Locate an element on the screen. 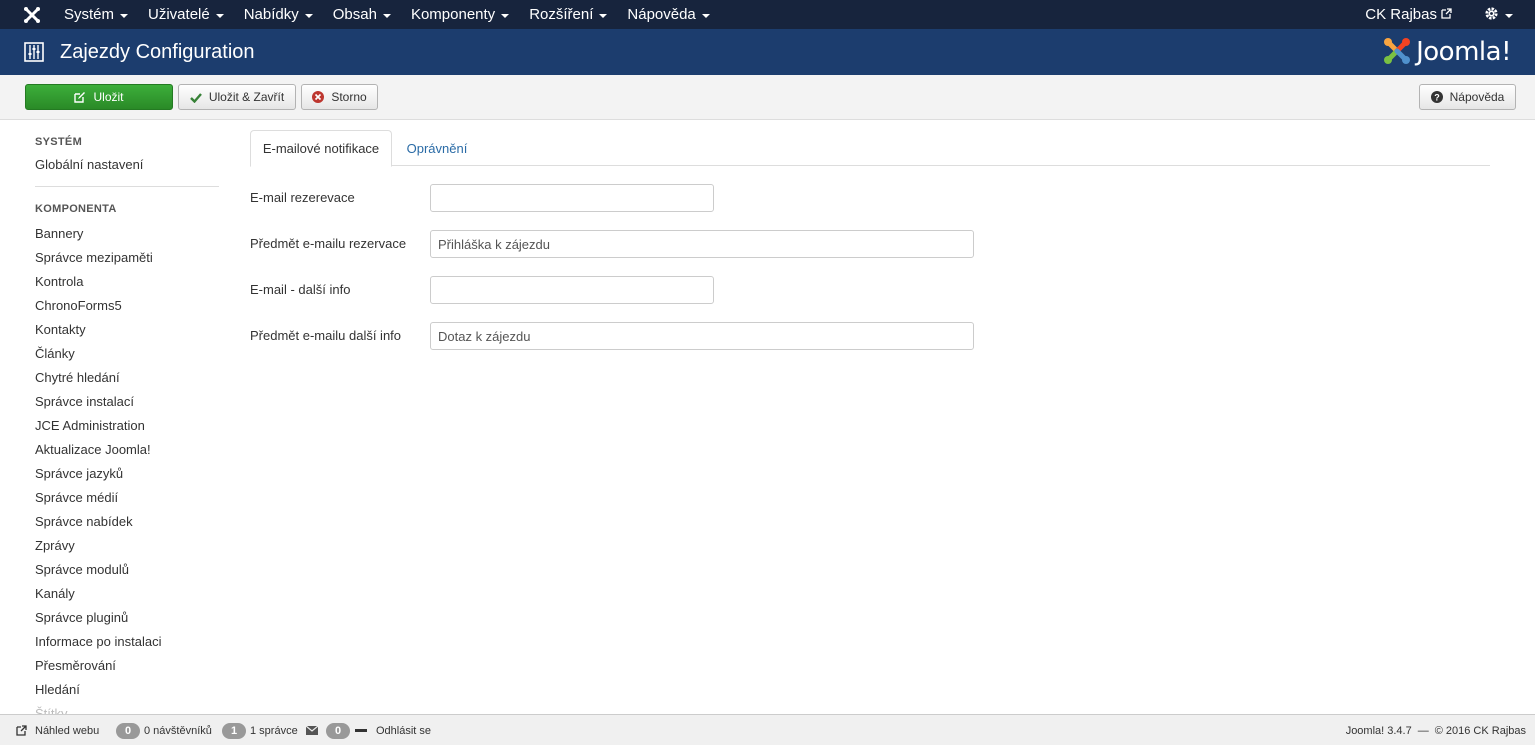  admins-badge: 1 is located at coordinates (234, 730).